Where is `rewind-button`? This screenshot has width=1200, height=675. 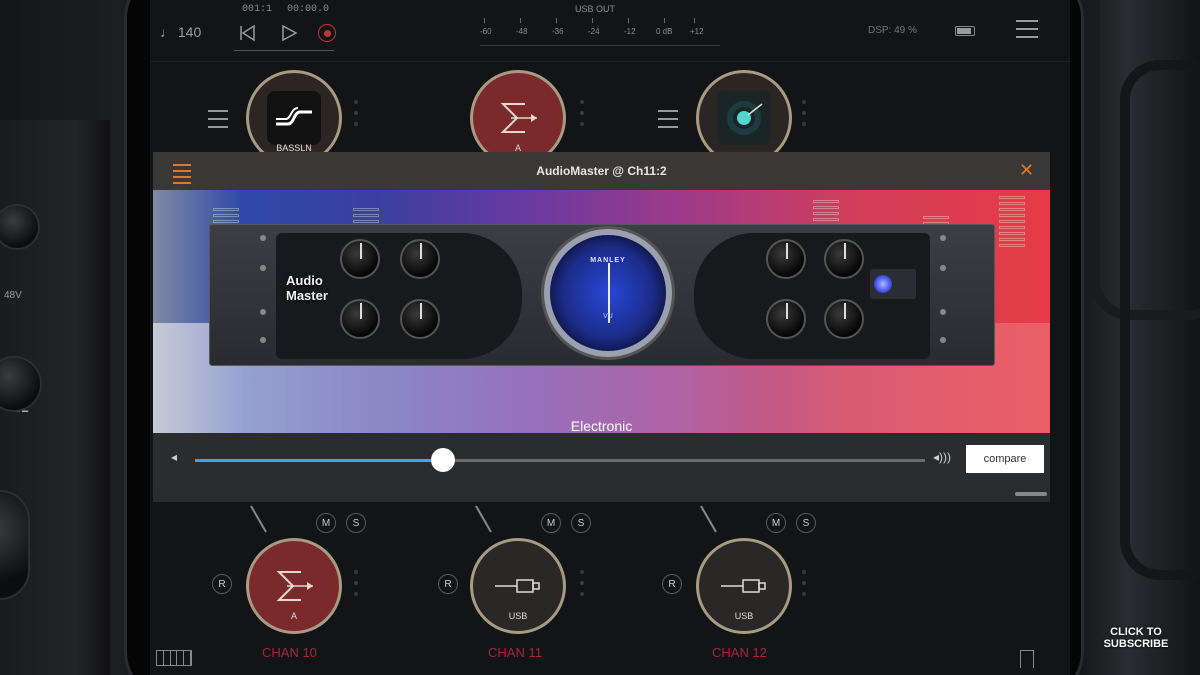 rewind-button is located at coordinates (247, 33).